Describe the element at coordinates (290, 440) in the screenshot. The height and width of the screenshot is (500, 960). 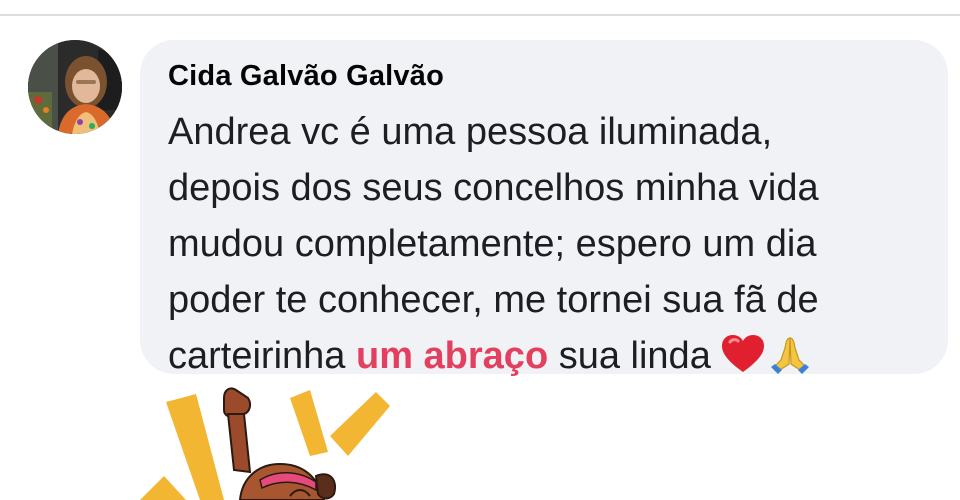
I see `celebrating-person-sticker` at that location.